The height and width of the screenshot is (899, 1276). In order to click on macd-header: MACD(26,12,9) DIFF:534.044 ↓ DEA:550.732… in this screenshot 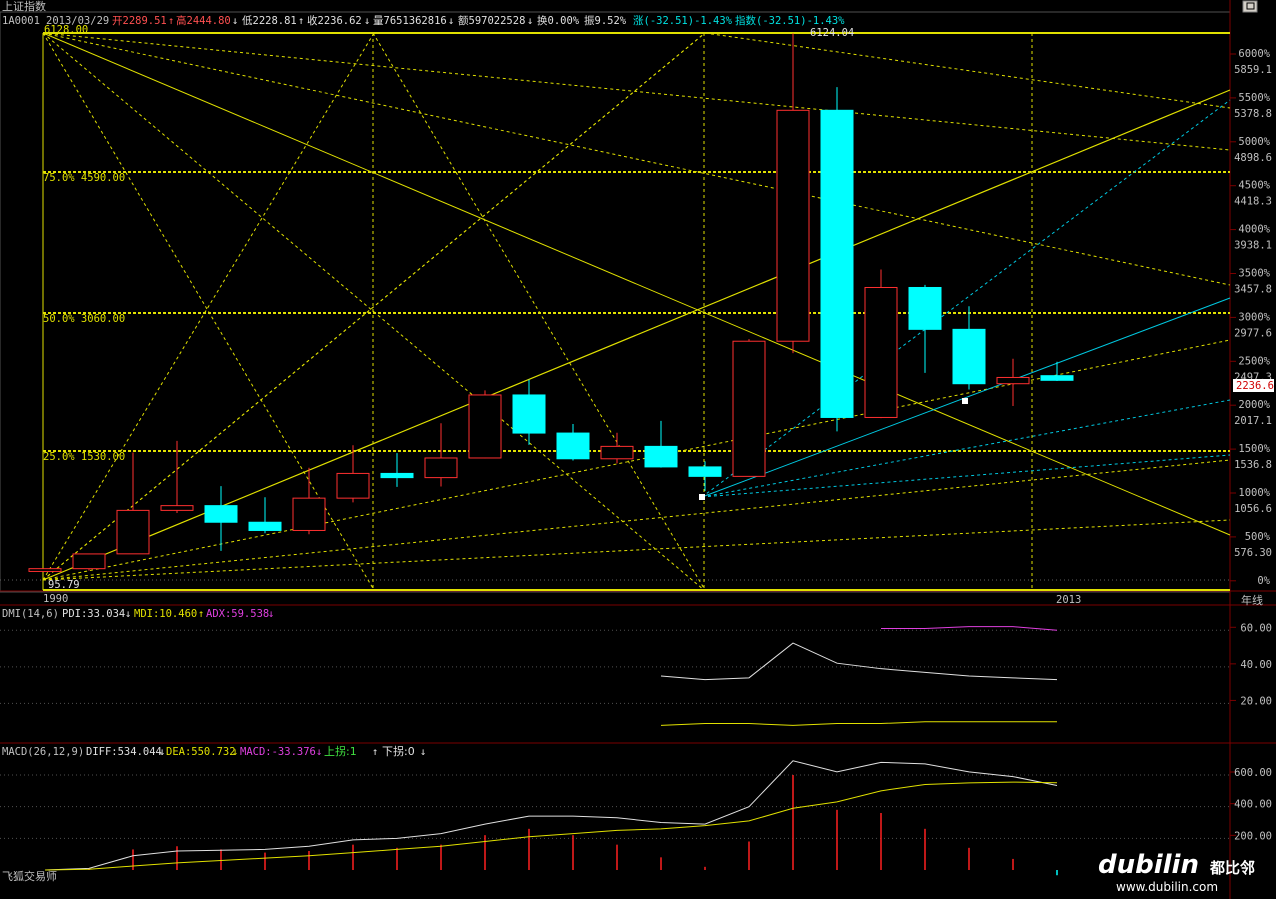, I will do `click(214, 751)`.